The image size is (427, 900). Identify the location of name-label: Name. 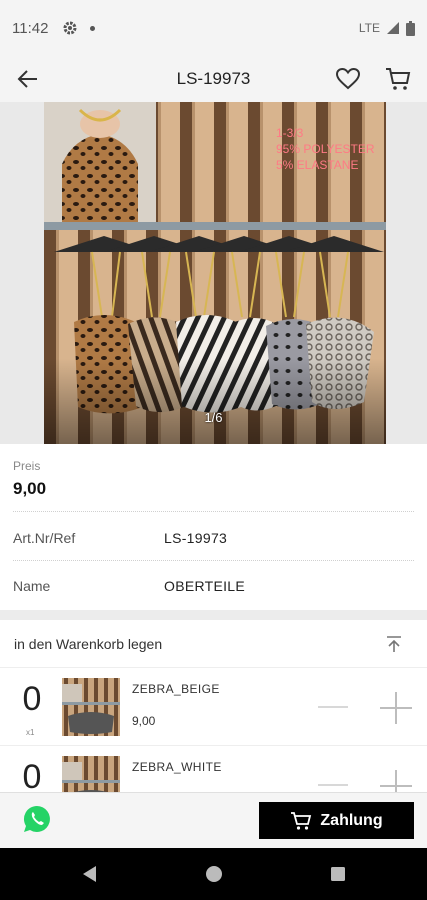
(32, 586).